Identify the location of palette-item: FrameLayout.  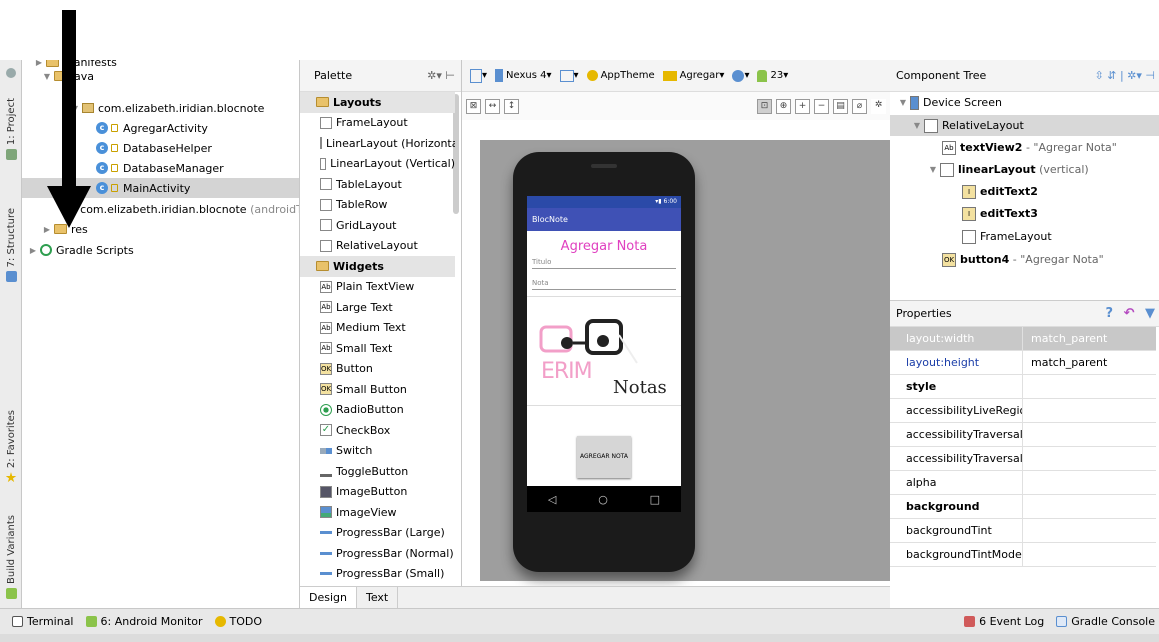
(377, 123).